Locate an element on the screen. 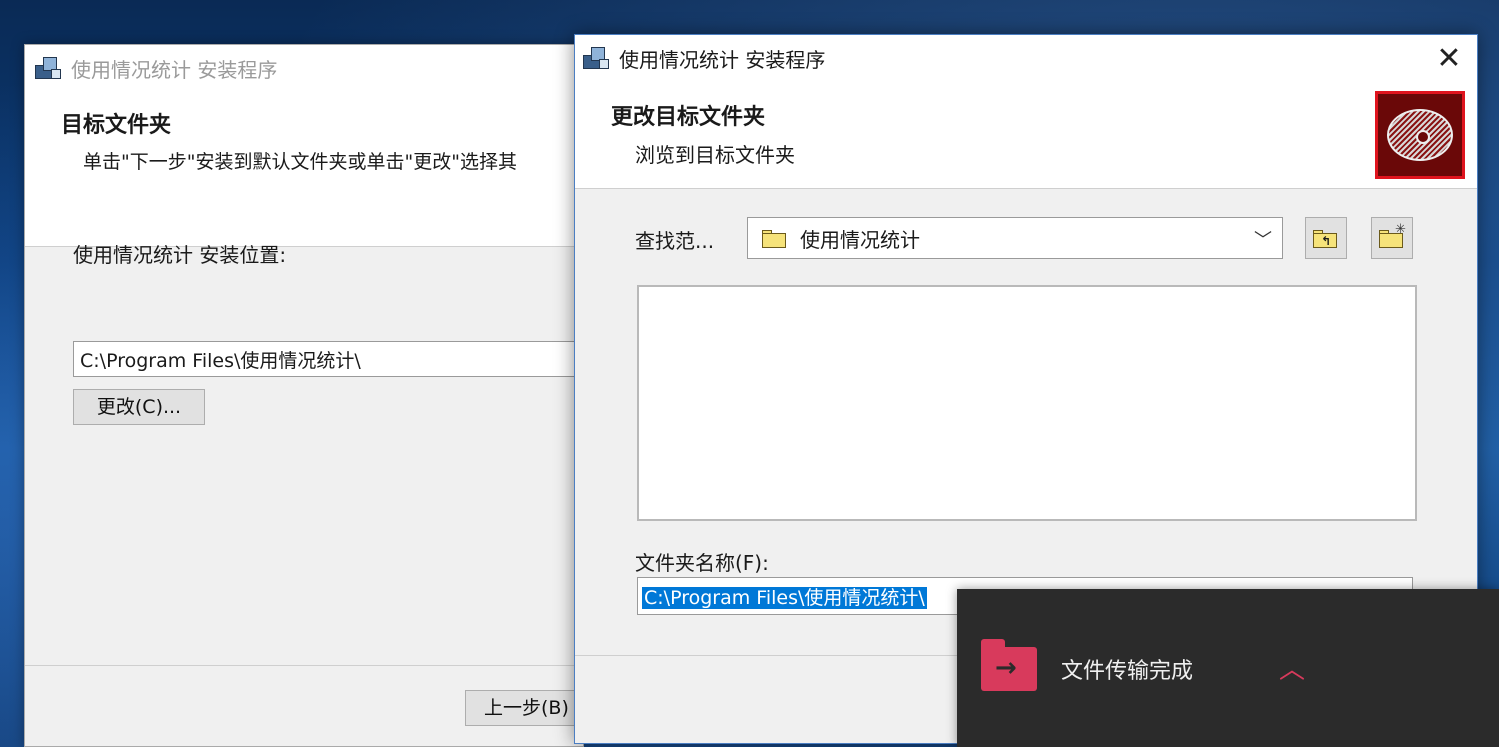 The height and width of the screenshot is (747, 1499). wizard-header: 更改目标文件夹 浏览到目标文件夹 is located at coordinates (1026, 135).